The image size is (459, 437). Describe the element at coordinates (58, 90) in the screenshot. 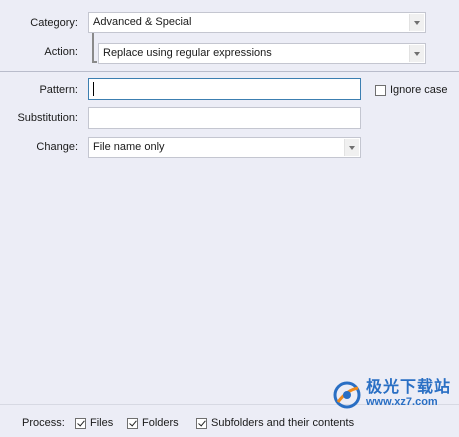

I see `pattern-label: Pattern:` at that location.